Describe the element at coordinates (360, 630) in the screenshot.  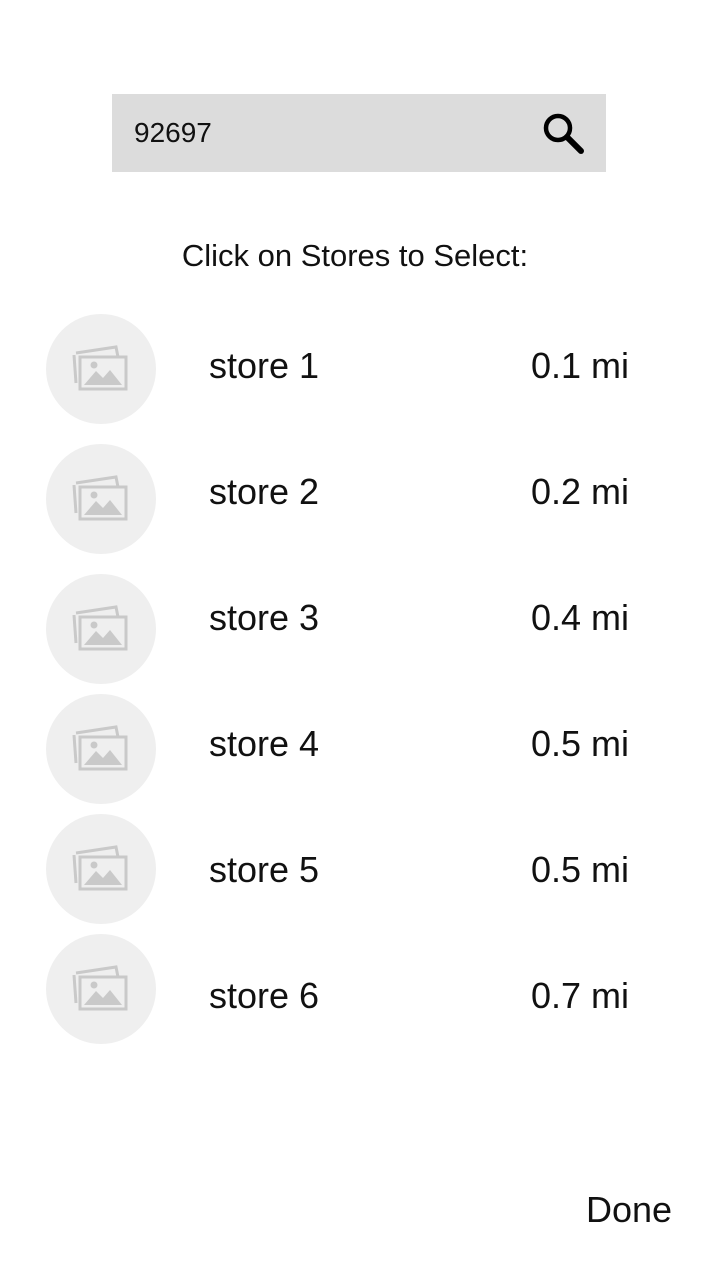
I see `store-item: store 3 0.4 mi` at that location.